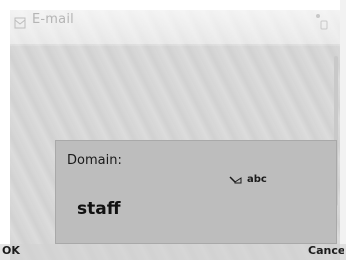  What do you see at coordinates (322, 22) in the screenshot?
I see `signal-icon` at bounding box center [322, 22].